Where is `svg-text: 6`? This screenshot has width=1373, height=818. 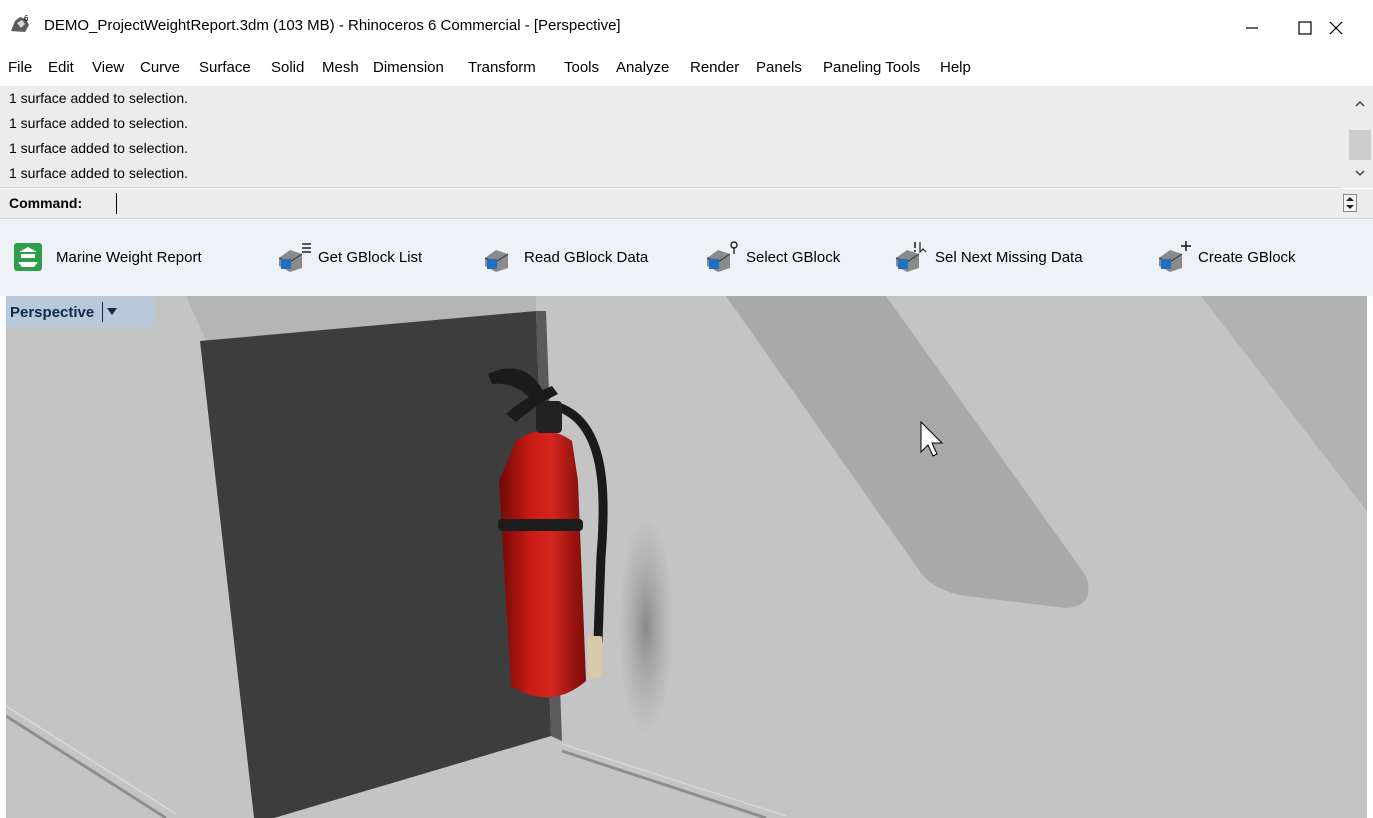 svg-text: 6 is located at coordinates (26, 18).